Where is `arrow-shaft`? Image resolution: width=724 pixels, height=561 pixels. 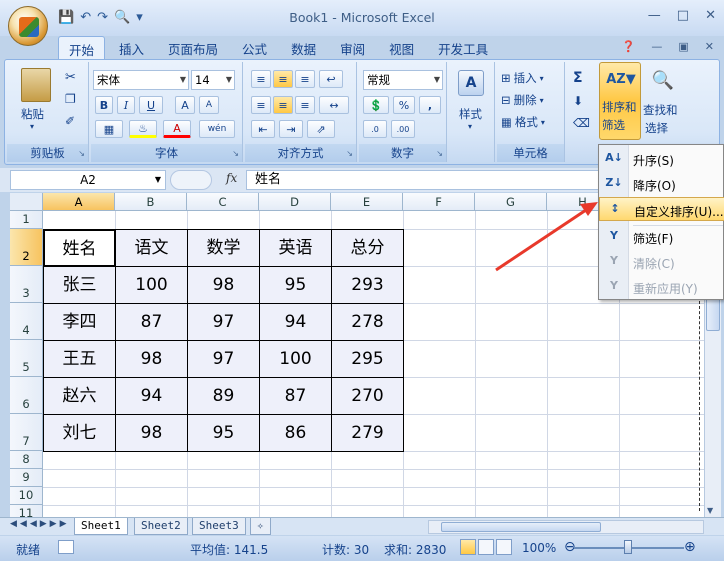
arrow-shaft is located at coordinates (541, 240).